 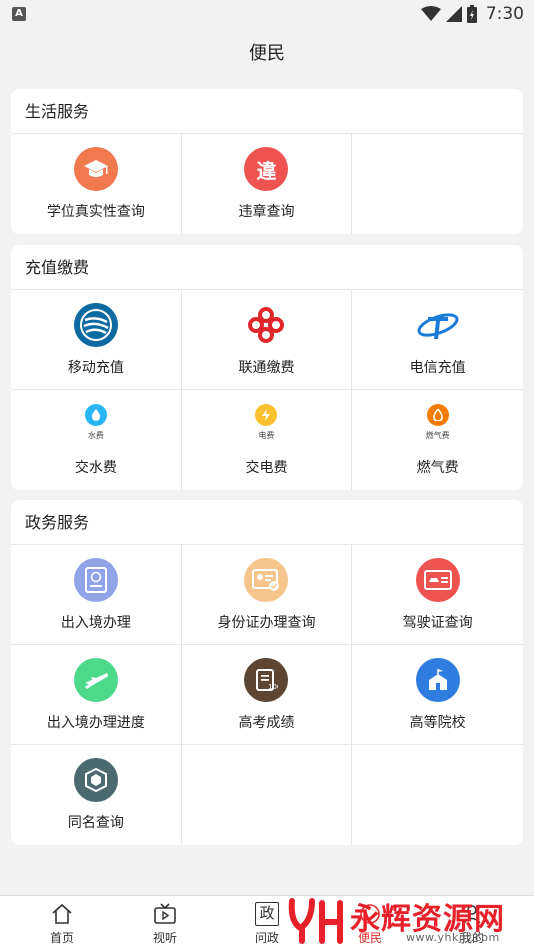 I want to click on signal-icon, so click(x=453, y=14).